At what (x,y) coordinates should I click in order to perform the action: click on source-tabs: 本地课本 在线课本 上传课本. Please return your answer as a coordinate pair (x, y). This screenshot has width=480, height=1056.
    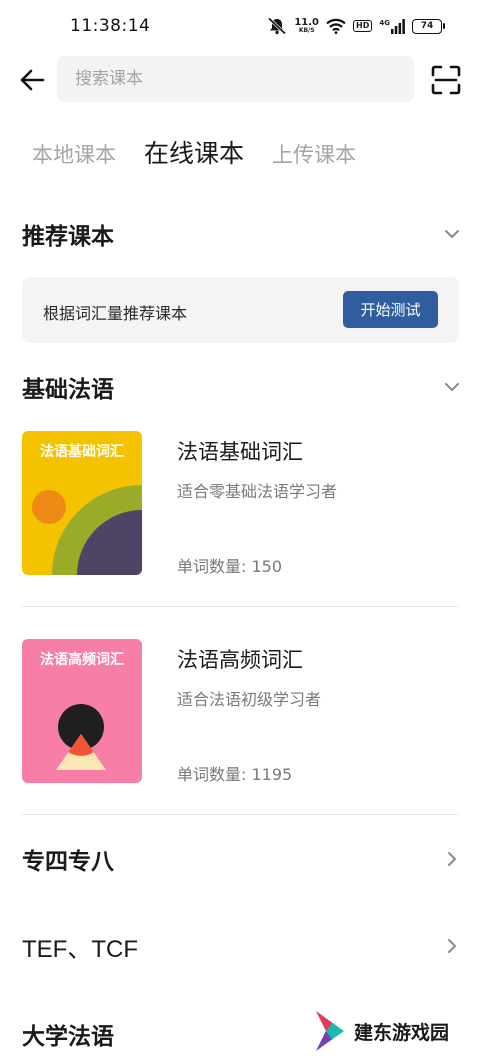
    Looking at the image, I should click on (208, 152).